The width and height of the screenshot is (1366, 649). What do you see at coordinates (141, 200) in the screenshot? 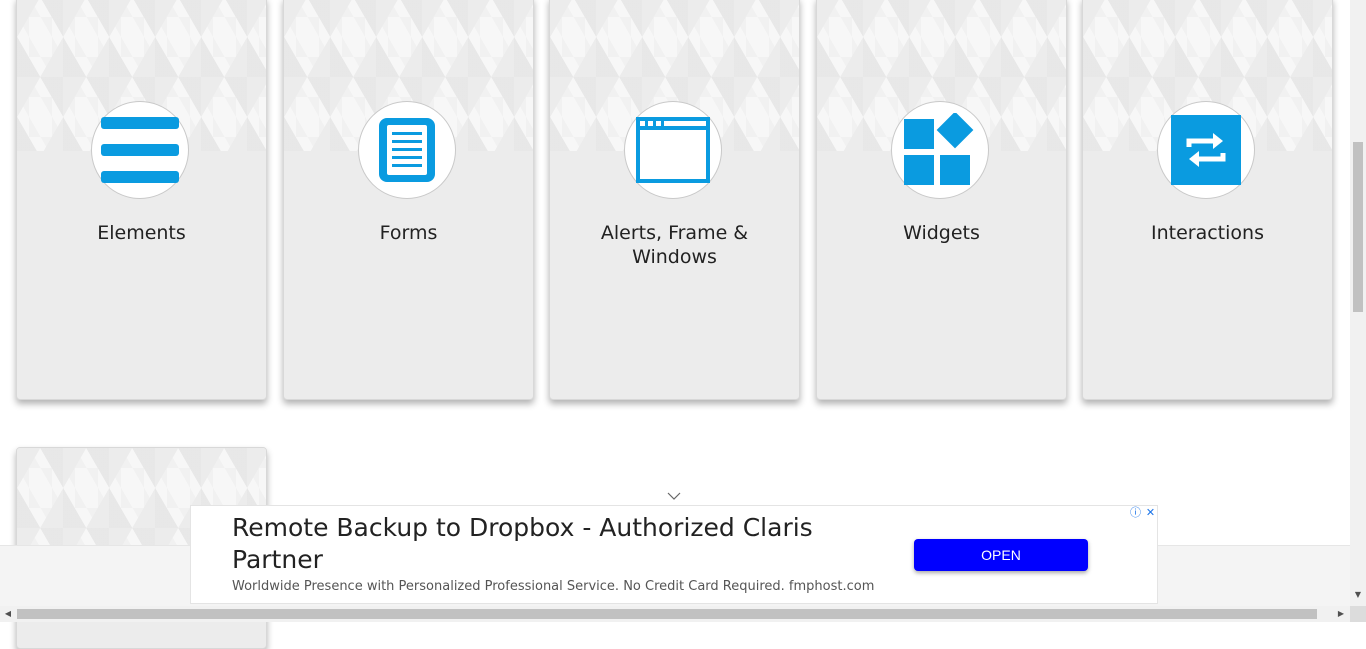
I see `card-elements: Elements` at bounding box center [141, 200].